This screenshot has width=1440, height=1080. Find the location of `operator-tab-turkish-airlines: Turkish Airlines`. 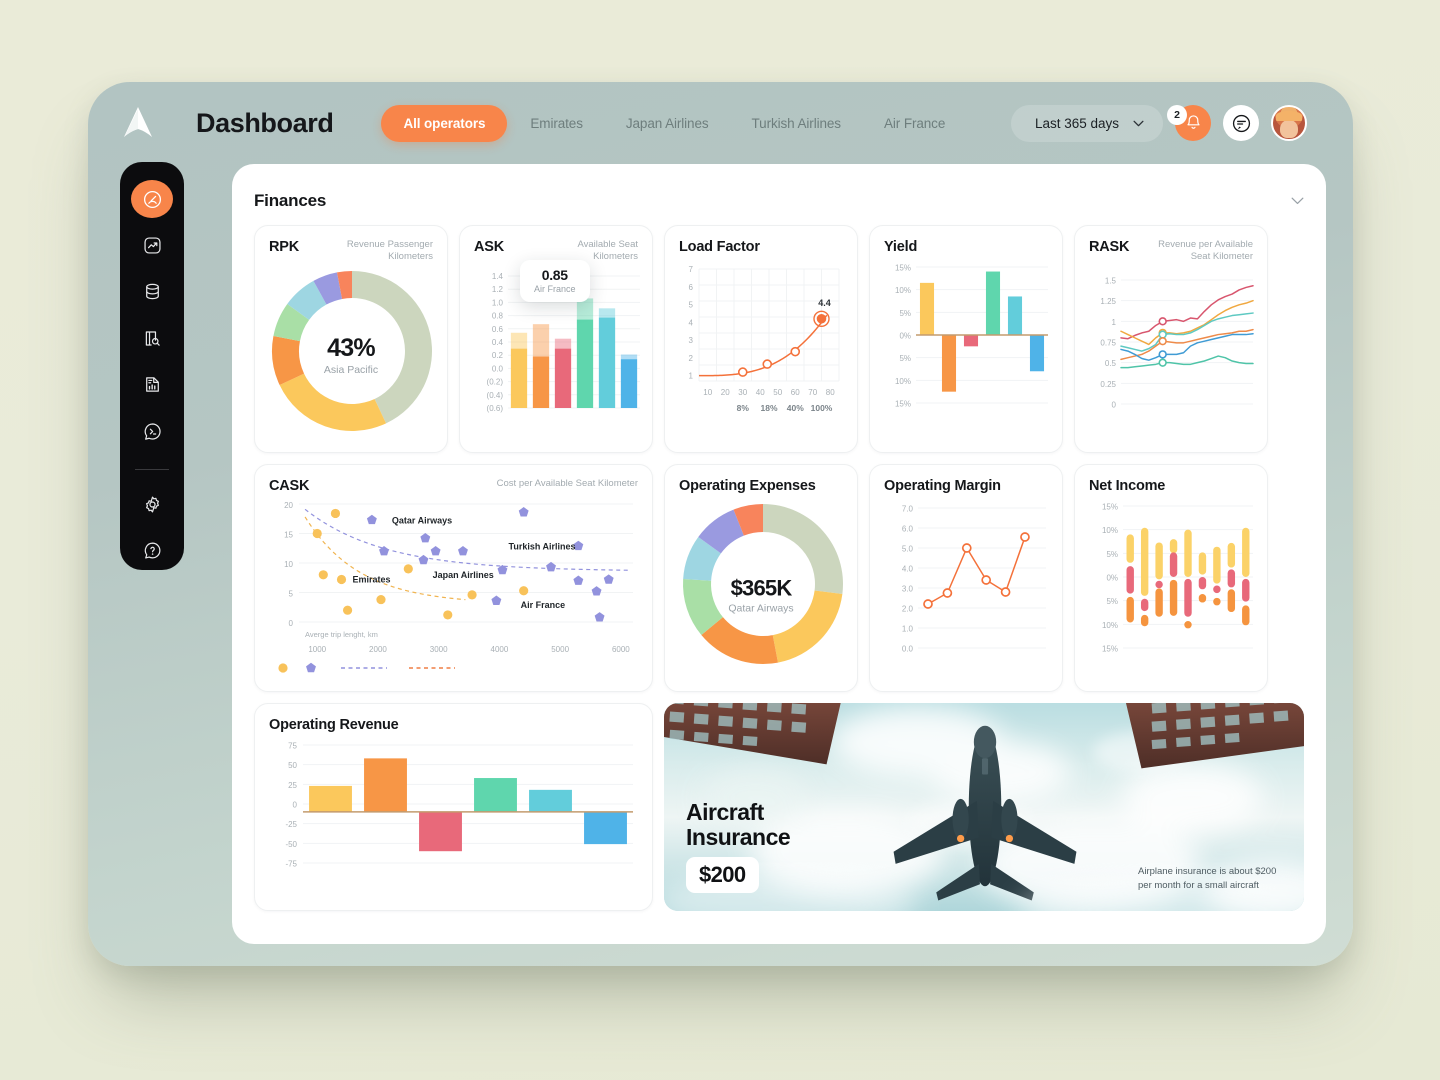

operator-tab-turkish-airlines: Turkish Airlines is located at coordinates (796, 123).